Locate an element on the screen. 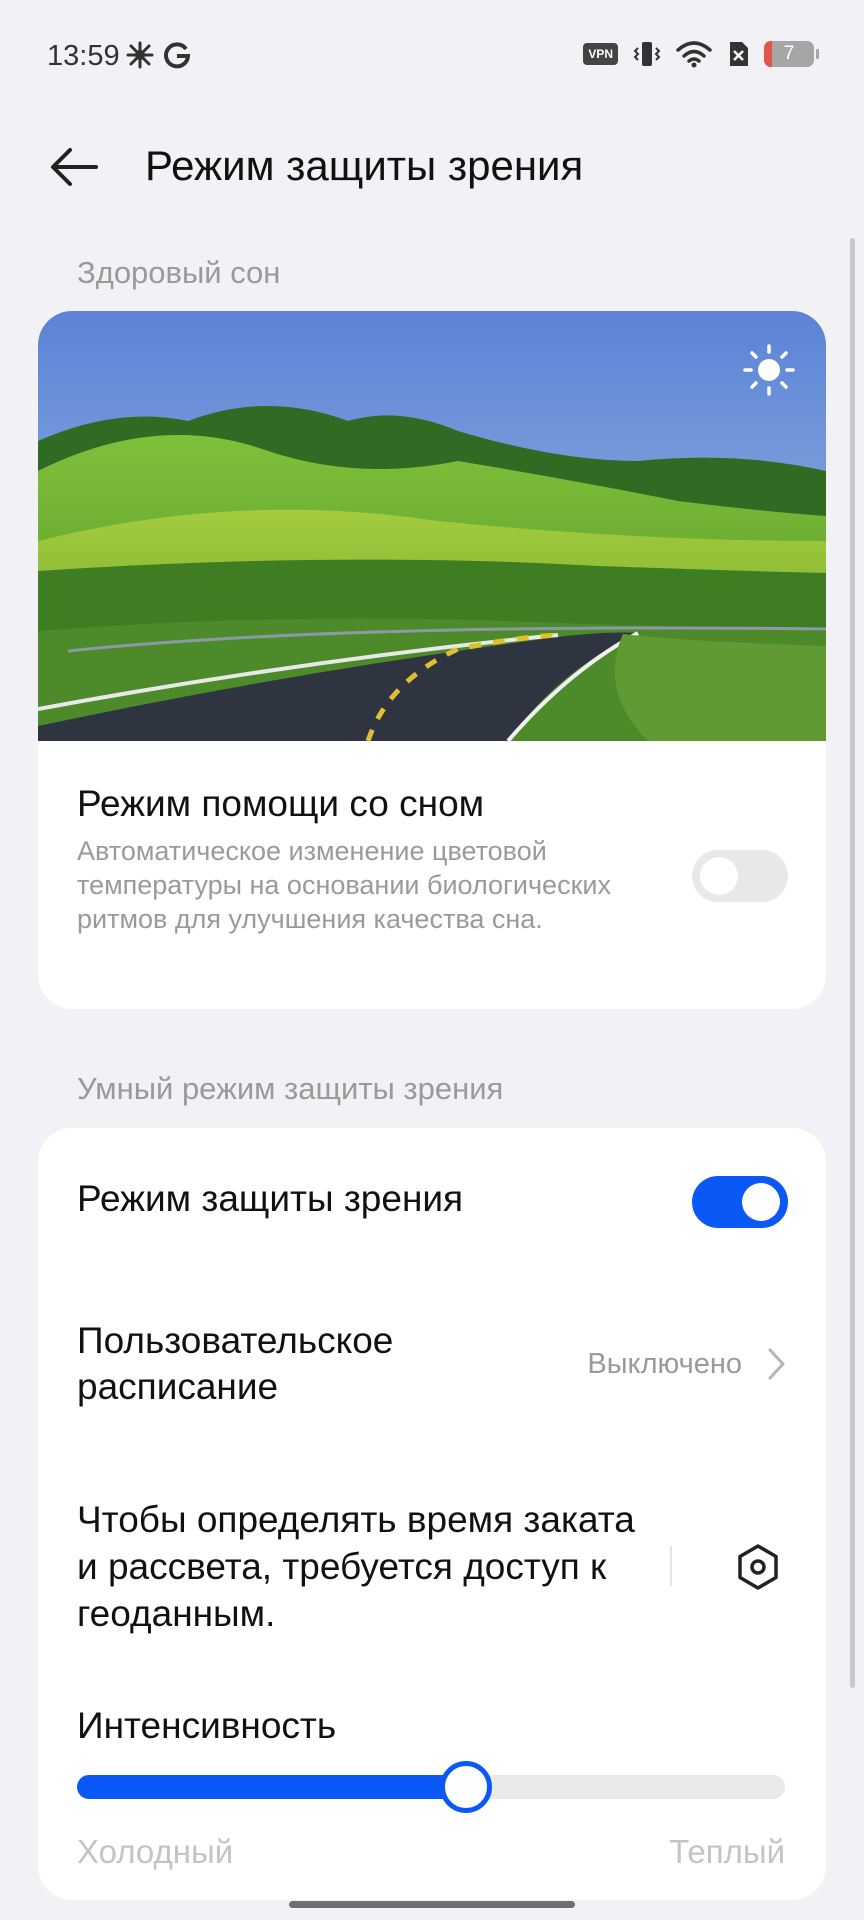 This screenshot has width=864, height=1920. intensity-min-label: Холодный is located at coordinates (155, 1851).